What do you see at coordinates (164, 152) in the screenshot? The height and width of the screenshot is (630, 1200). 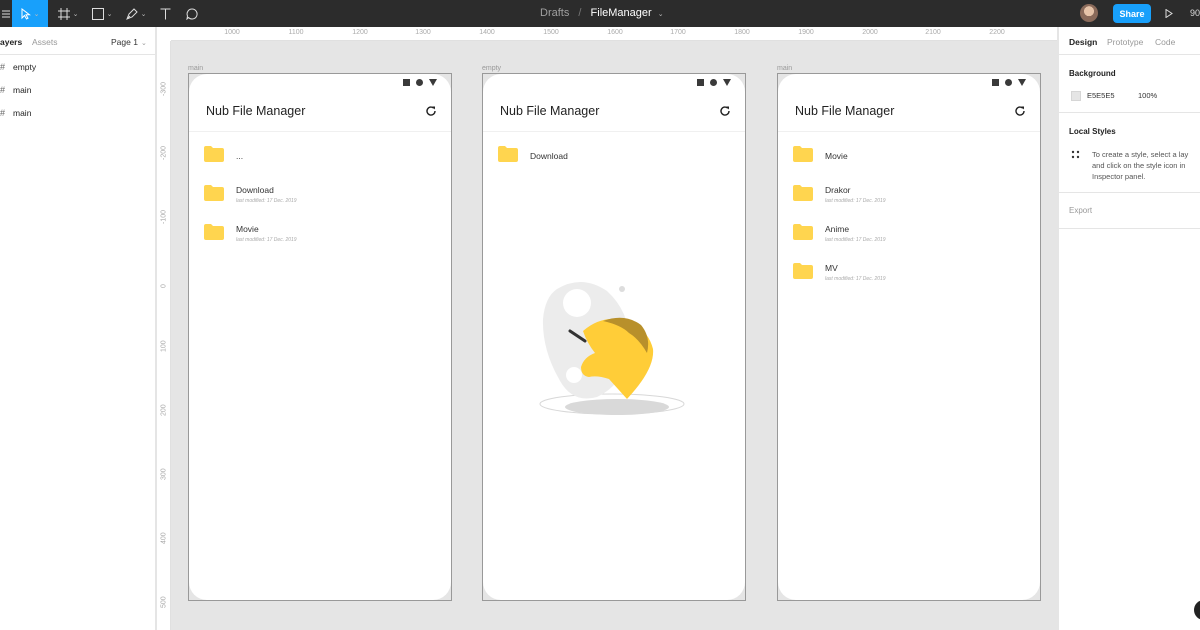 I see `ruler-tick-label: -200` at bounding box center [164, 152].